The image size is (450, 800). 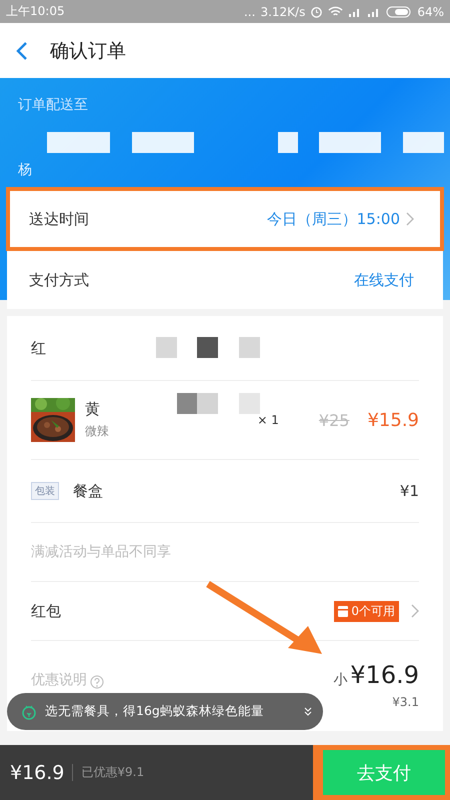 I want to click on saved-amount: ¥3.1, so click(x=405, y=702).